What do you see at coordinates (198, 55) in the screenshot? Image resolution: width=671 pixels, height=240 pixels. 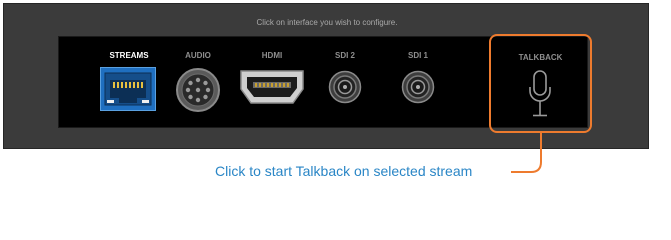 I see `interface-label-audio: AUDIO` at bounding box center [198, 55].